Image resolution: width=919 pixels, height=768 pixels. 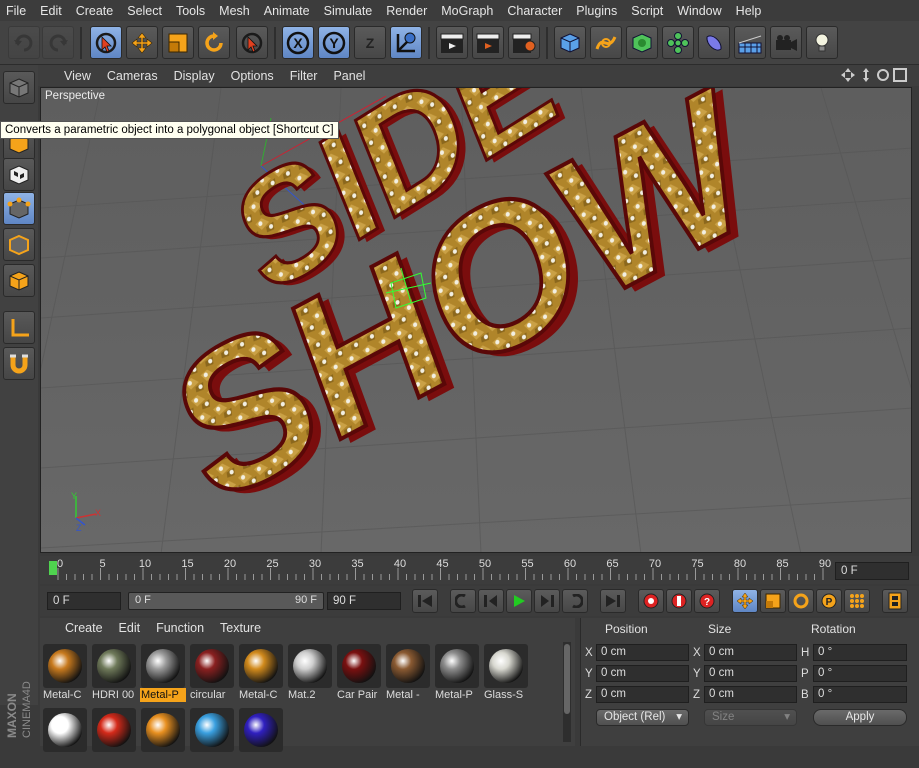 I want to click on redo-button, so click(x=58, y=42).